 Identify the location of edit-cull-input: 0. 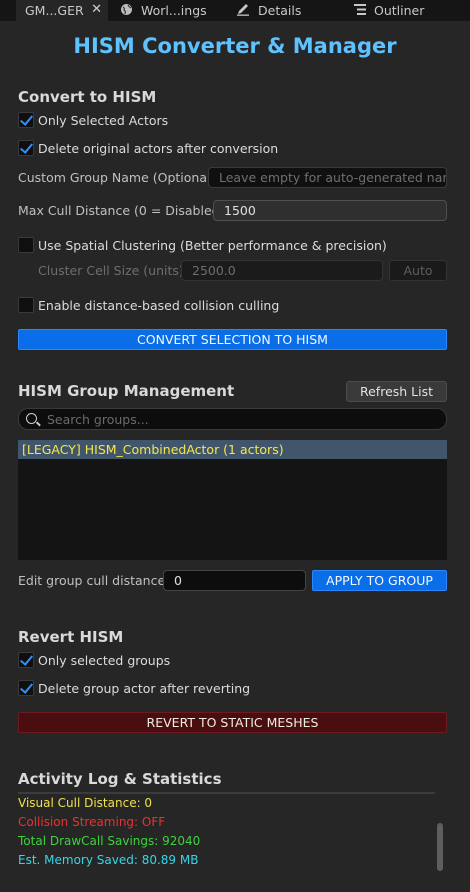
(234, 580).